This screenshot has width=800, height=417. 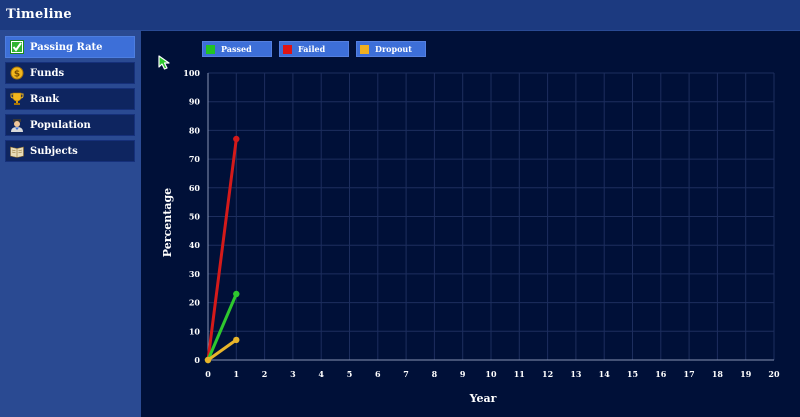 What do you see at coordinates (491, 374) in the screenshot?
I see `x-tick-label: 10` at bounding box center [491, 374].